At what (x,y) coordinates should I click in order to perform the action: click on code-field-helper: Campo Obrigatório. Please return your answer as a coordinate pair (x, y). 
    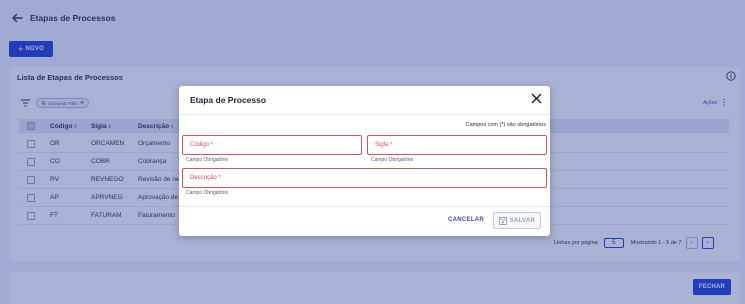
    Looking at the image, I should click on (207, 160).